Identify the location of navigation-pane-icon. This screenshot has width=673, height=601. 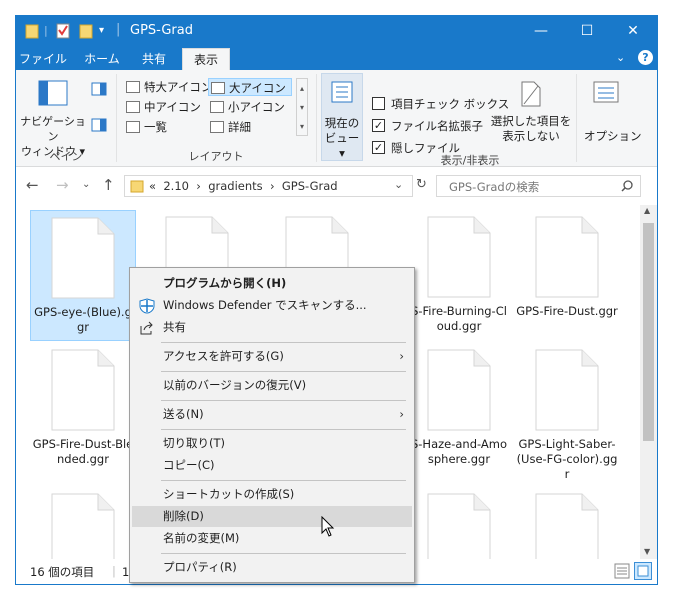
(53, 93).